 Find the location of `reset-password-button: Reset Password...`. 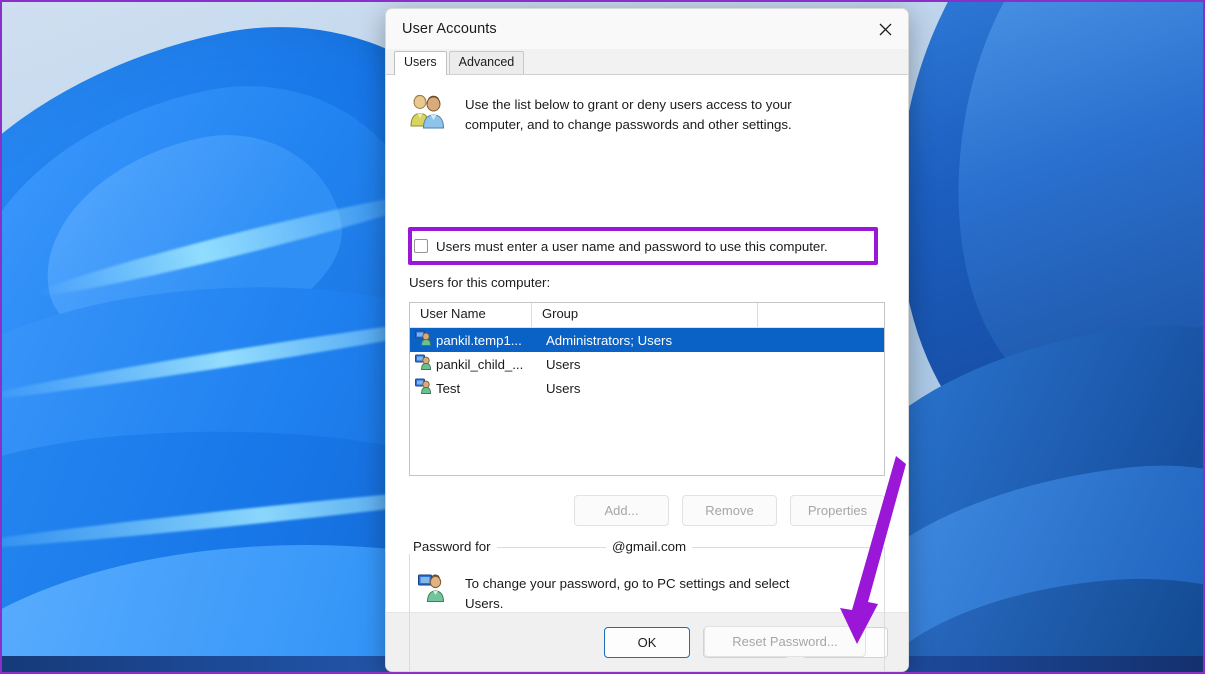

reset-password-button: Reset Password... is located at coordinates (785, 641).